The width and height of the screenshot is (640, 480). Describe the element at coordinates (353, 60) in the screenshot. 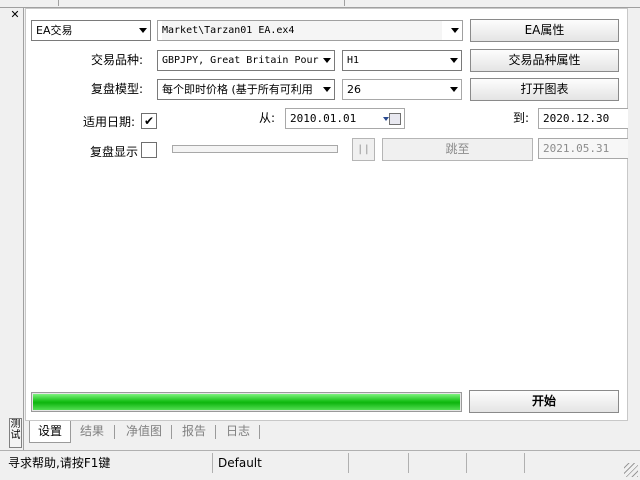

I see `period-value: H1` at that location.